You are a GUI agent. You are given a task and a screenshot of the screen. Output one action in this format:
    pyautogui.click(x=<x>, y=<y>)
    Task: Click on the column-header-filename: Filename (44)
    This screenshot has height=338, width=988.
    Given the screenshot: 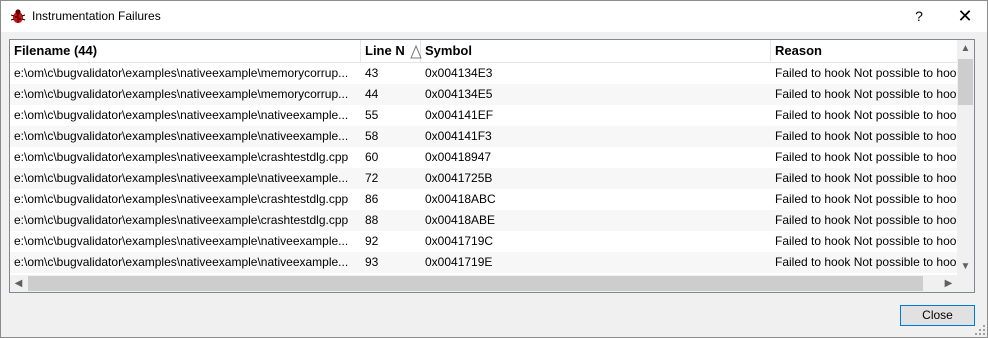 What is the action you would take?
    pyautogui.click(x=185, y=51)
    